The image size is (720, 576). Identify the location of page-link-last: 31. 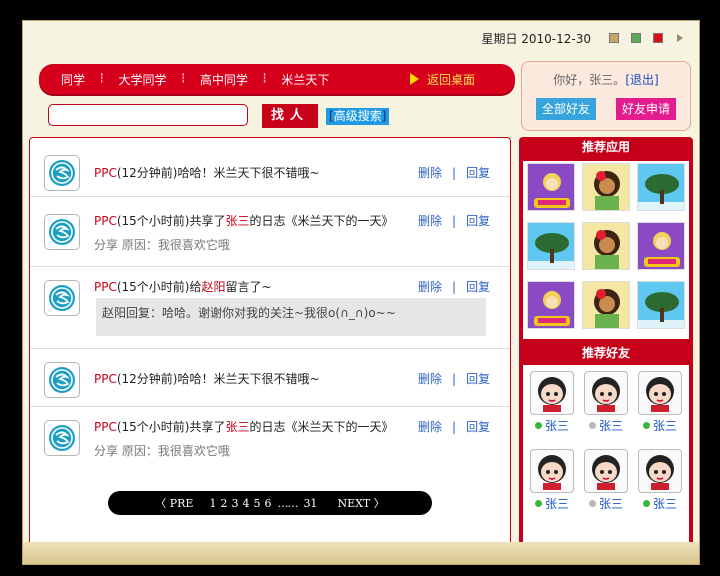
(310, 503).